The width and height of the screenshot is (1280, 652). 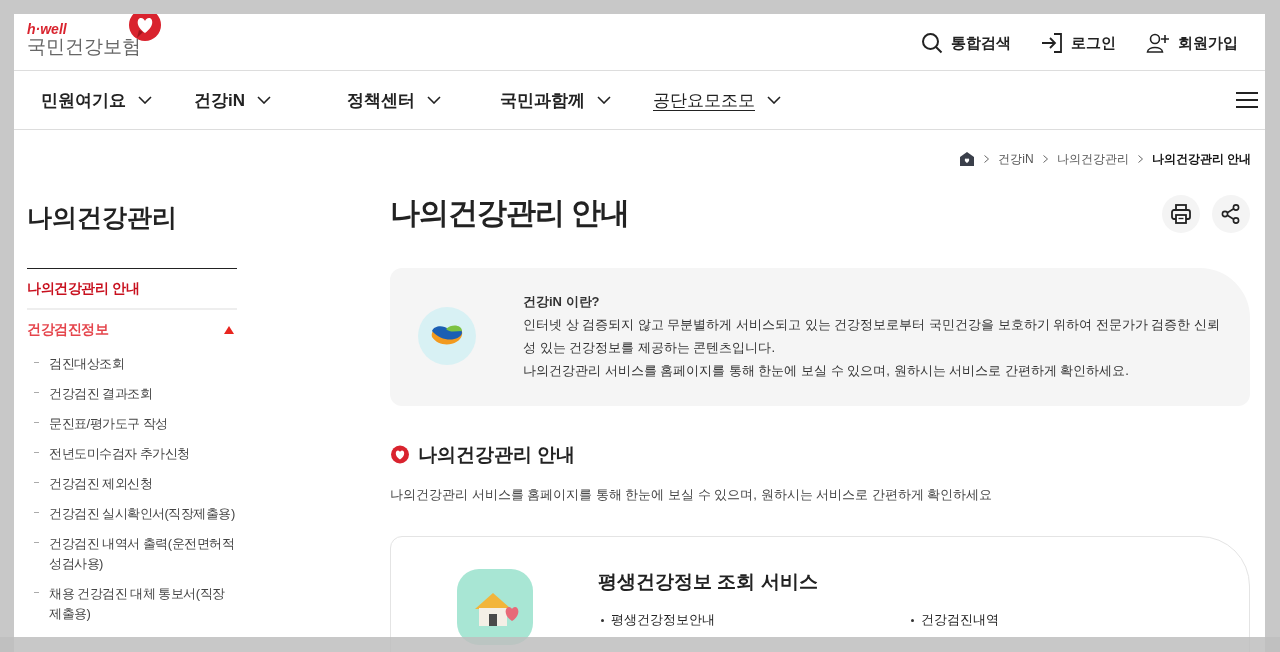 I want to click on breadcrumb-link: 나의건강관리, so click(x=1092, y=159).